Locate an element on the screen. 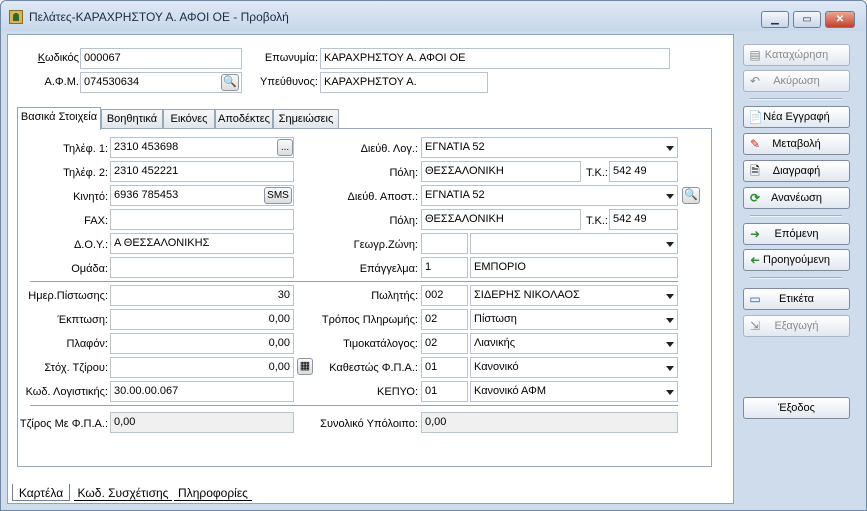 The image size is (867, 511). profession-code-field: 1 is located at coordinates (444, 267).